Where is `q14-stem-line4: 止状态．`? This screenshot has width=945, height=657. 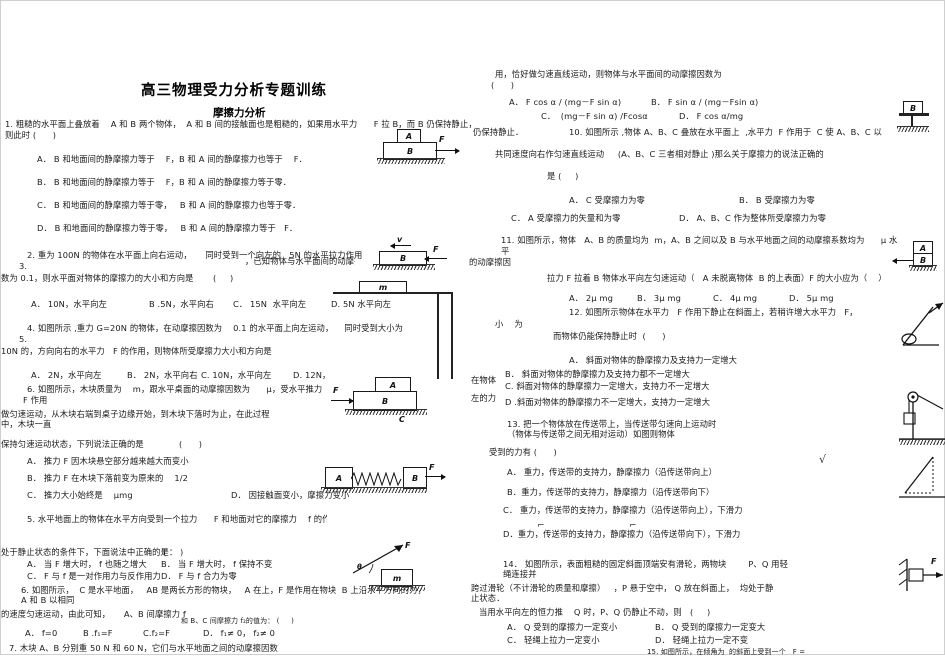
q14-stem-line4: 止状态． is located at coordinates (488, 598).